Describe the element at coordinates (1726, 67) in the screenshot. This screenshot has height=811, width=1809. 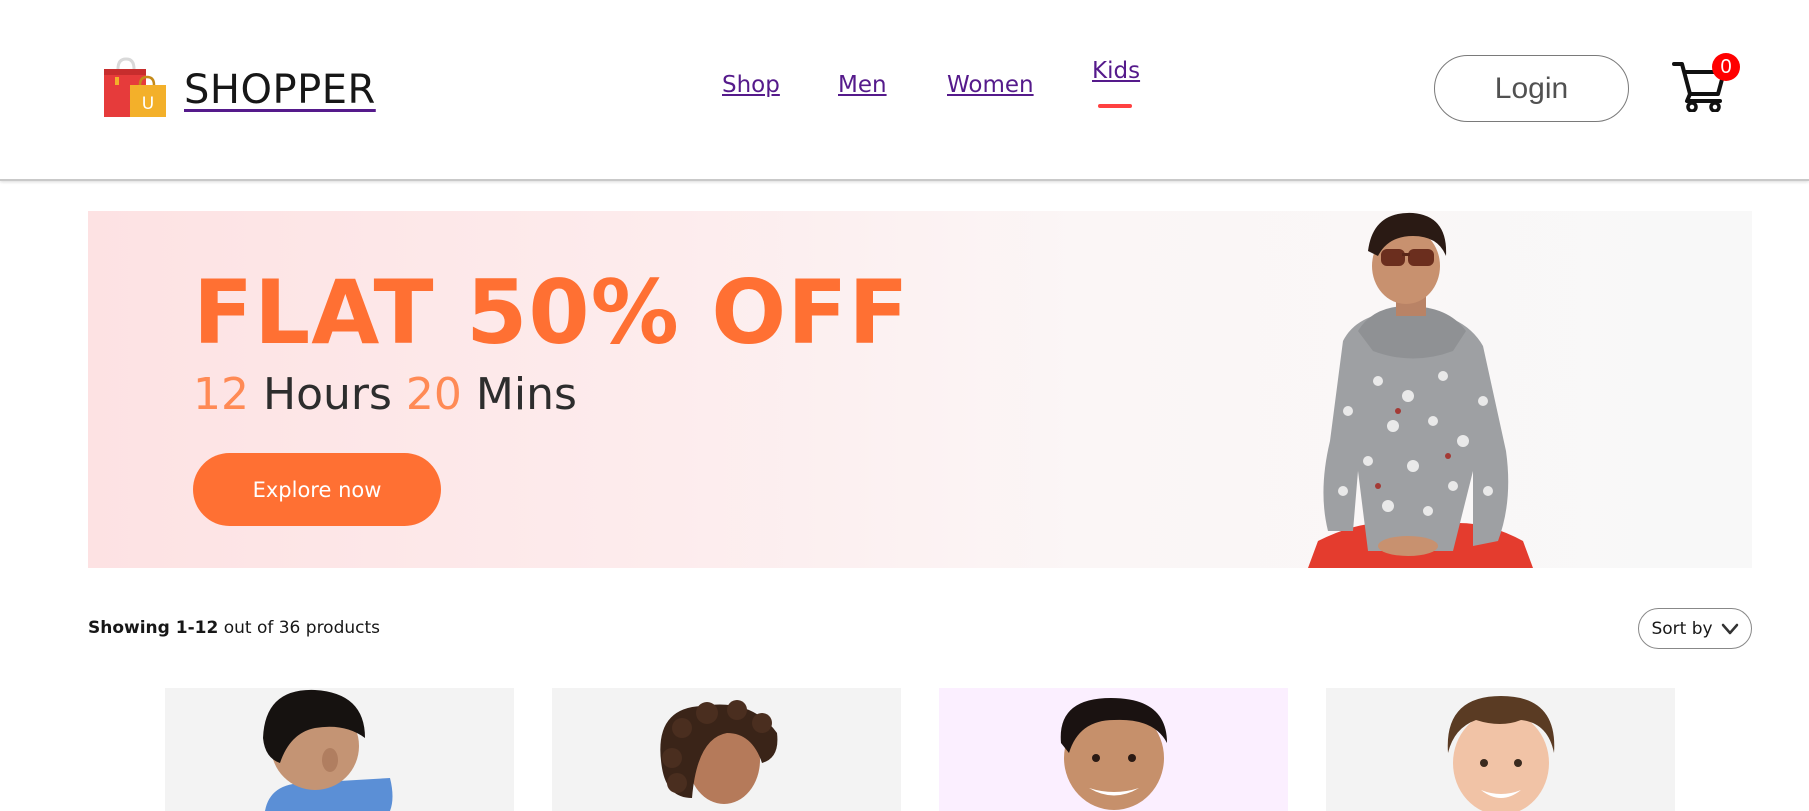
I see `cart-count-badge: 0` at that location.